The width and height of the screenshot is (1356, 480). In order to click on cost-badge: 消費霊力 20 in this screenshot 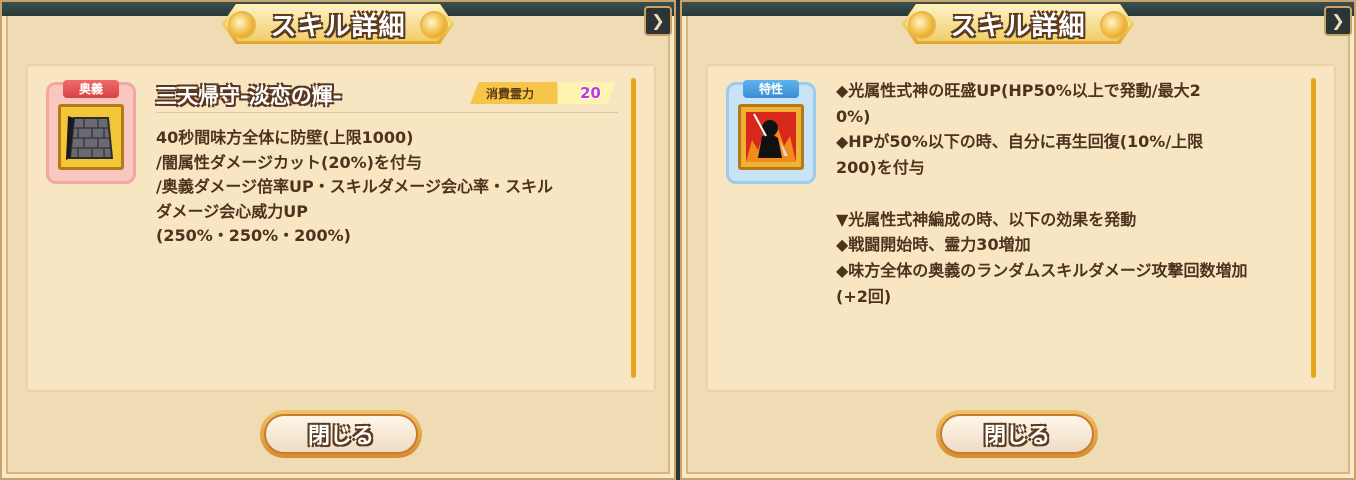, I will do `click(543, 93)`.